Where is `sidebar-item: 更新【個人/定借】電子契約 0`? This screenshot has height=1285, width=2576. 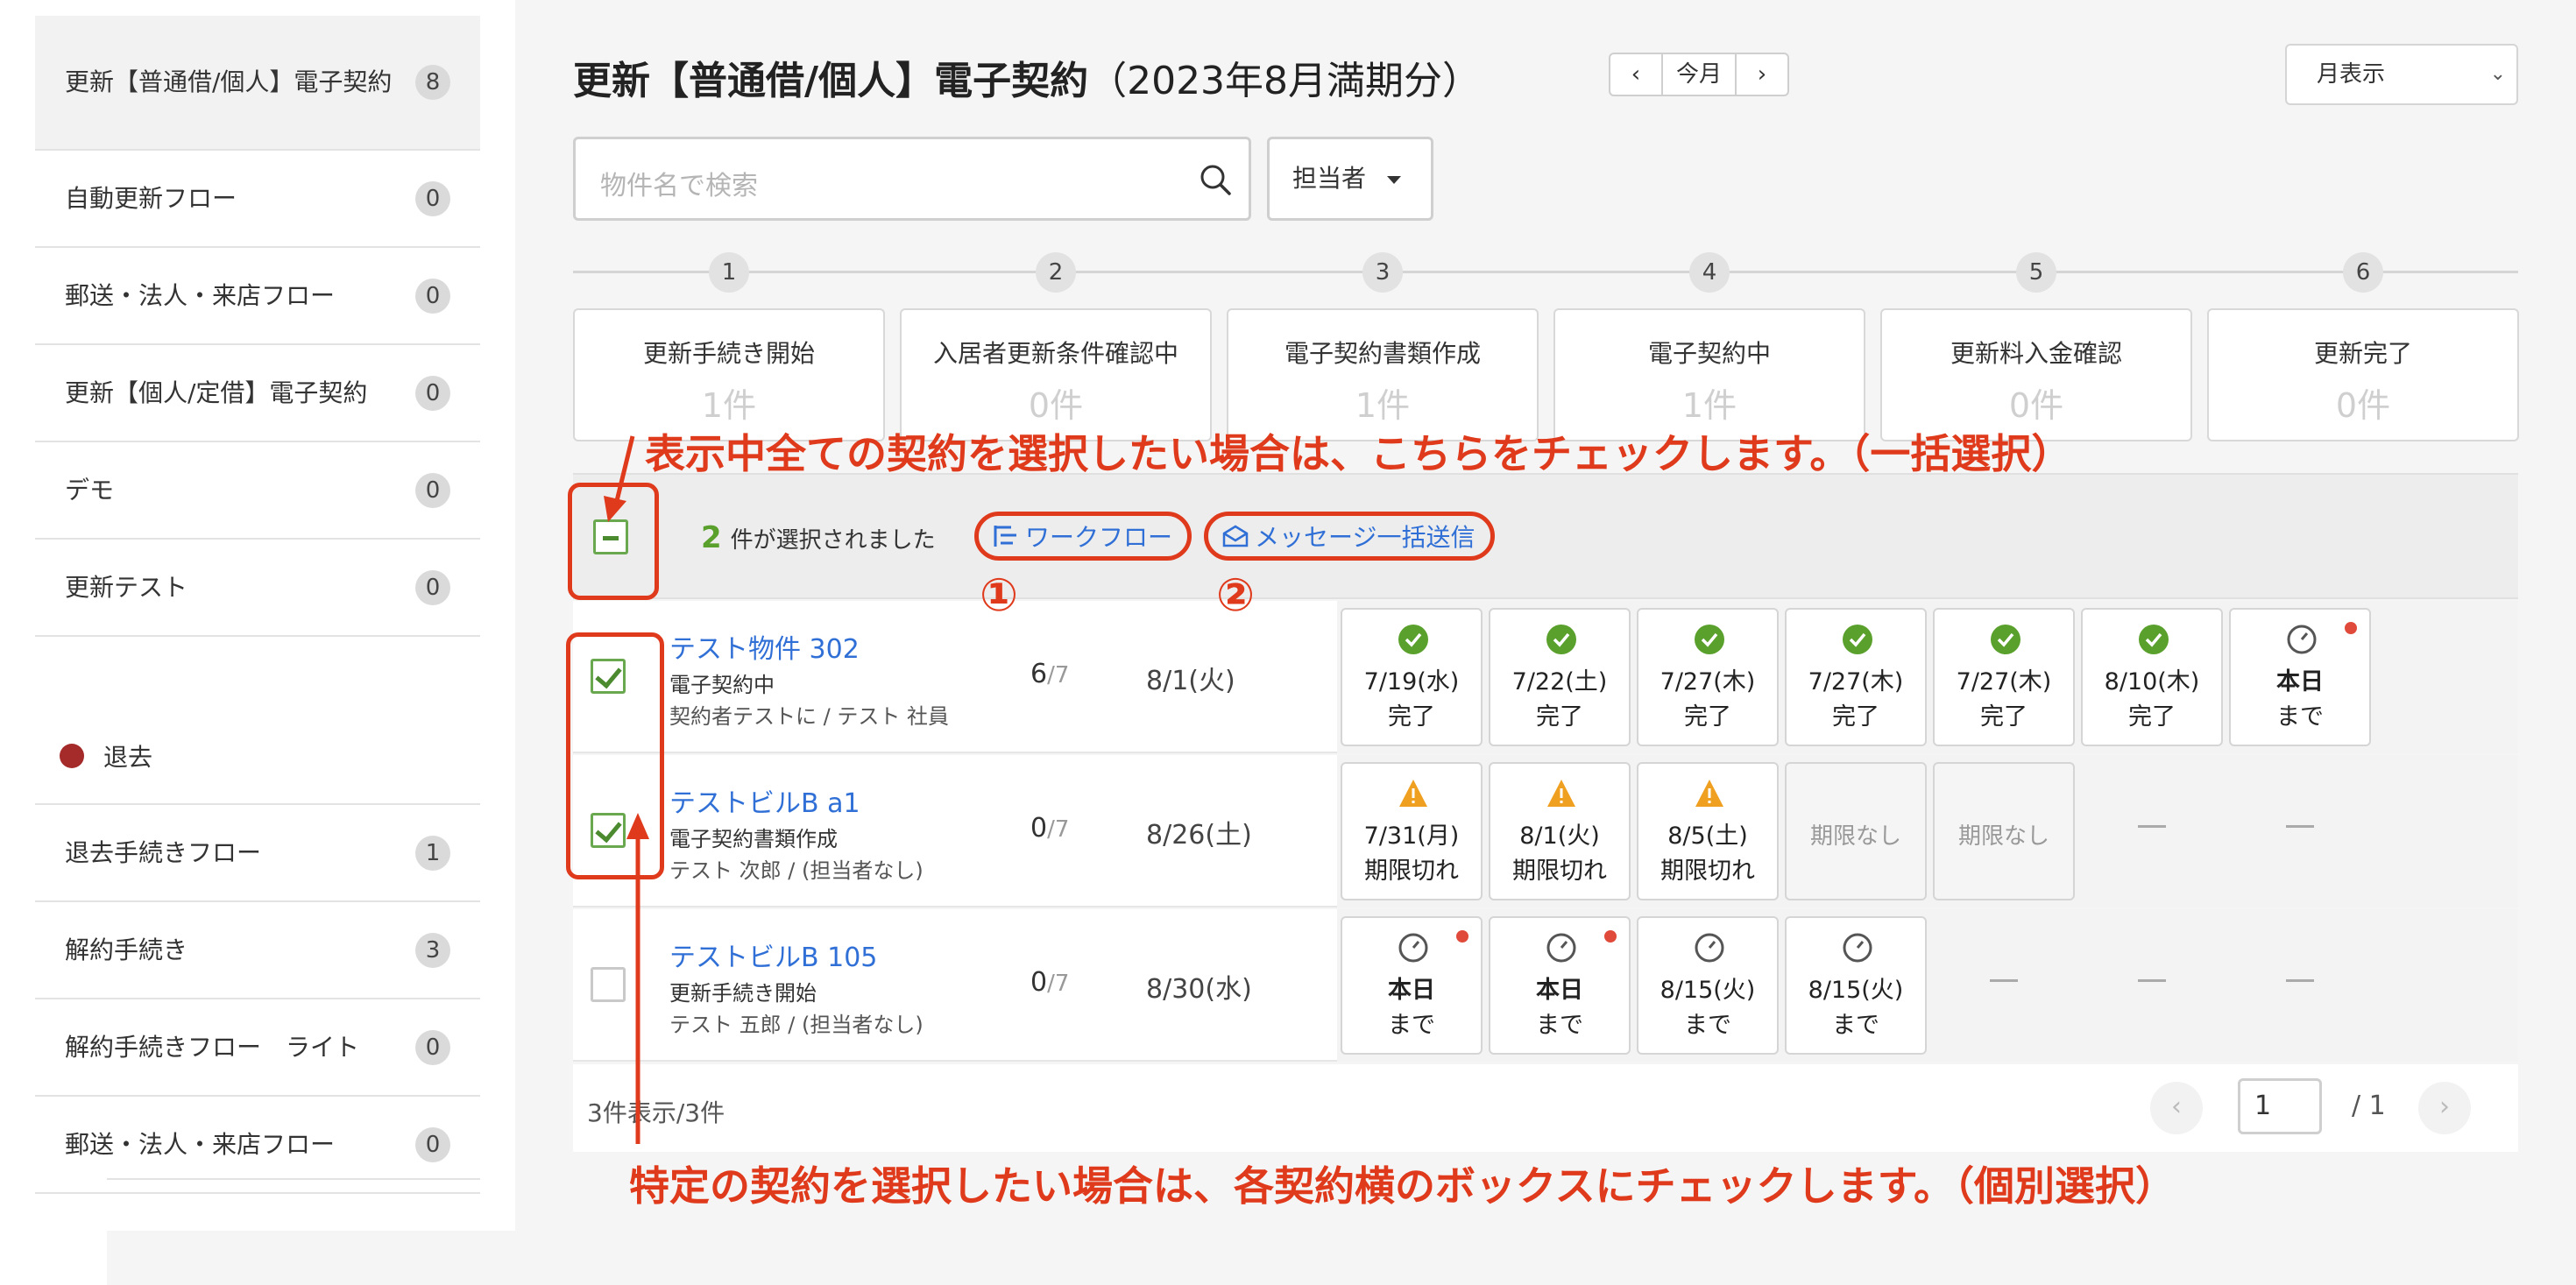
sidebar-item: 更新【個人/定借】電子契約 0 is located at coordinates (257, 393).